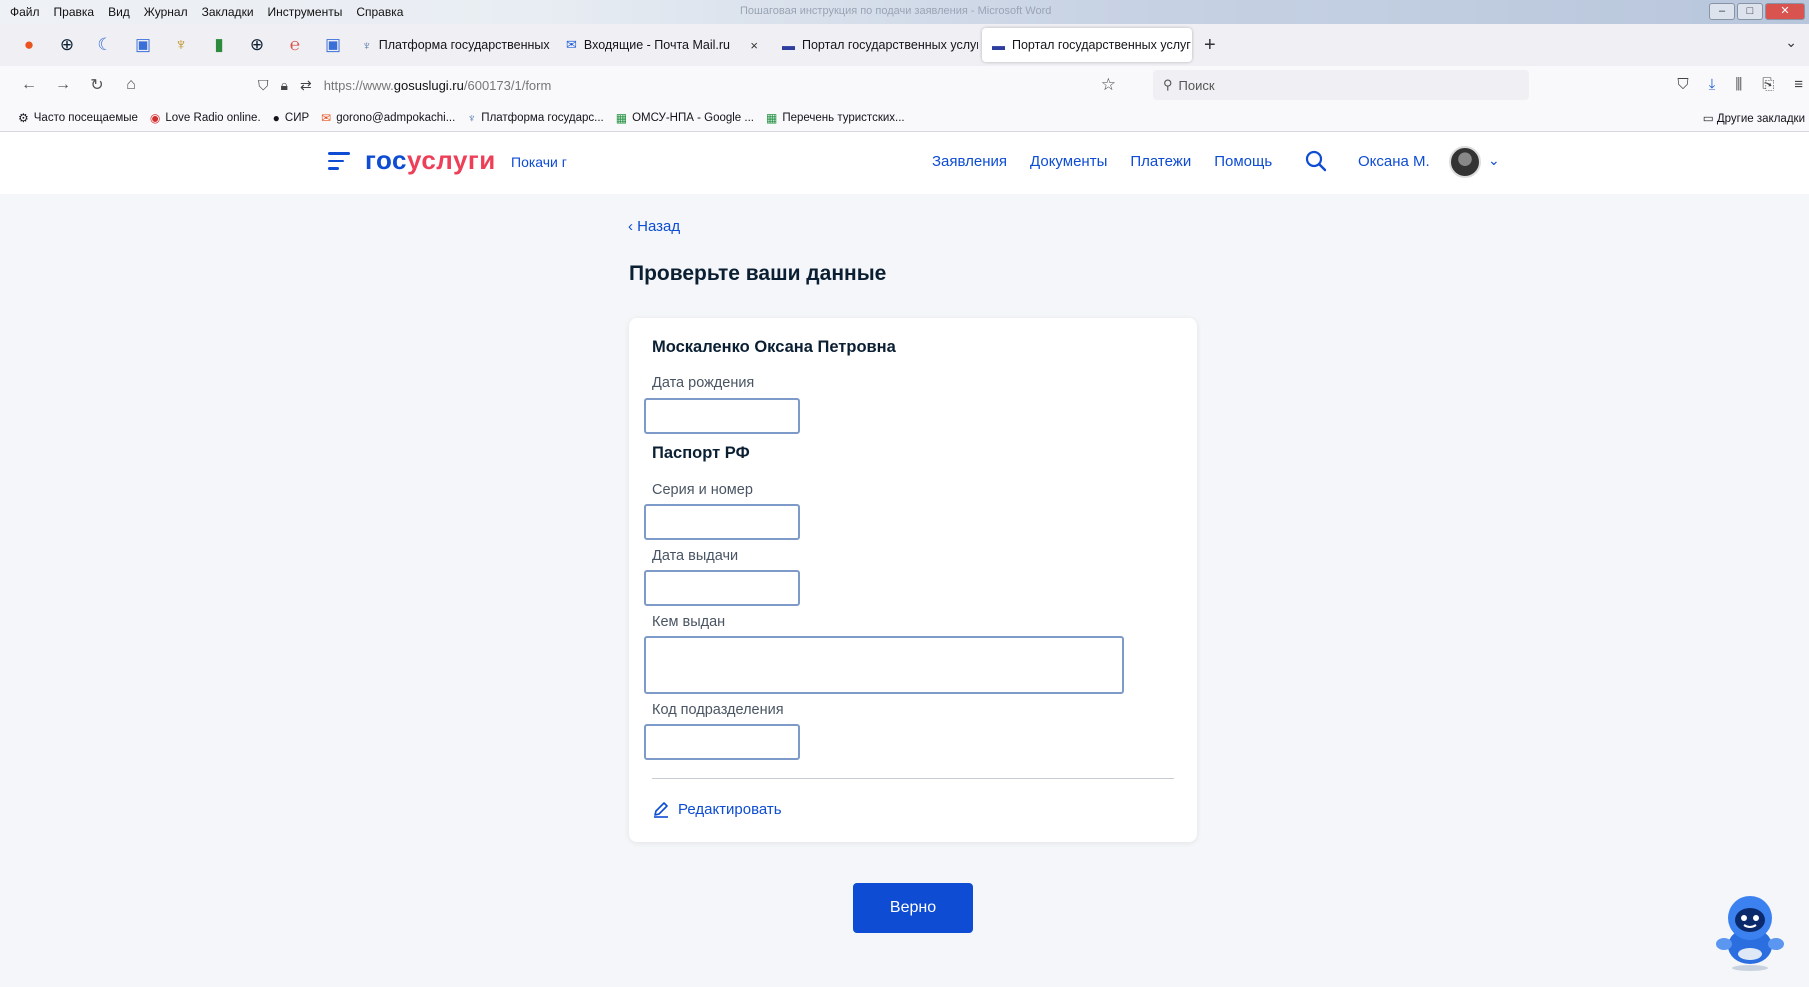 This screenshot has height=987, width=1809. Describe the element at coordinates (452, 45) in the screenshot. I see `tab-platform: ♆ Платформа государственных ×` at that location.